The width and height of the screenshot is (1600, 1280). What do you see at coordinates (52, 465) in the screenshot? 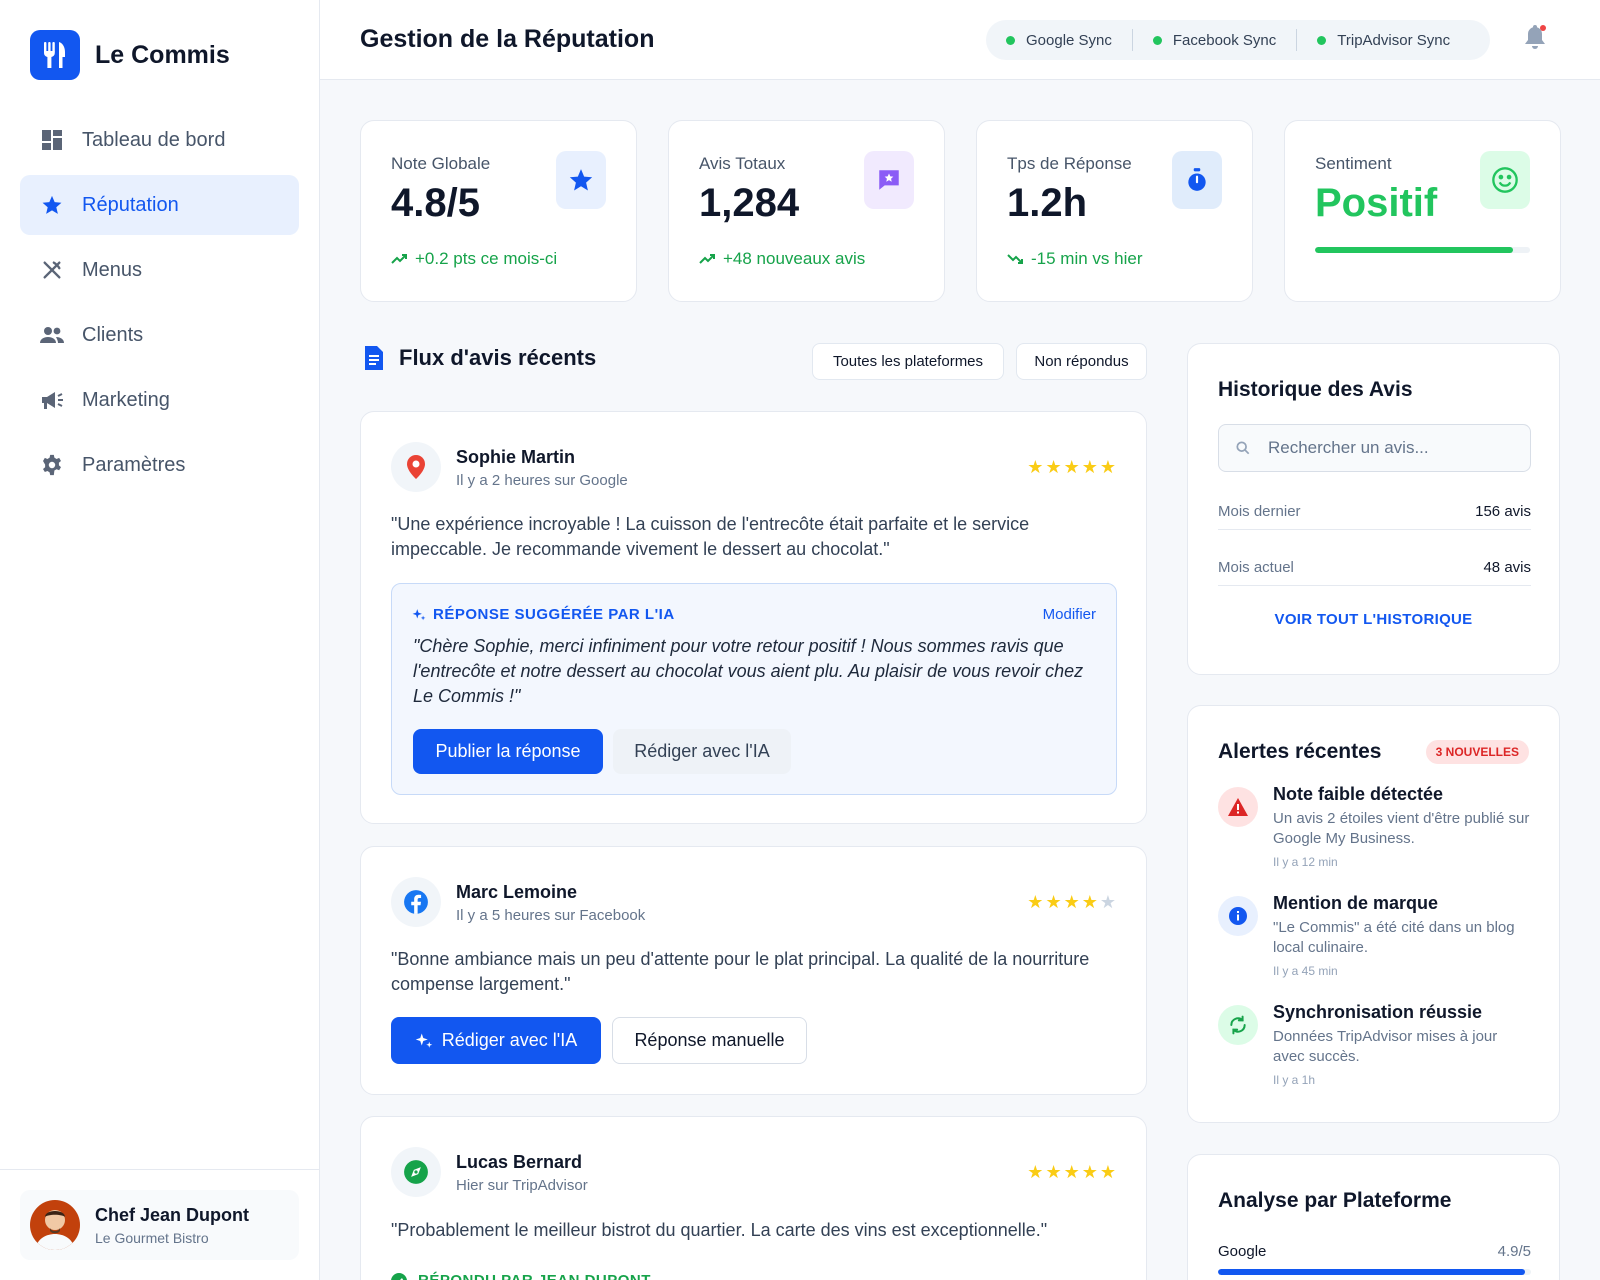
I see `gear-icon` at bounding box center [52, 465].